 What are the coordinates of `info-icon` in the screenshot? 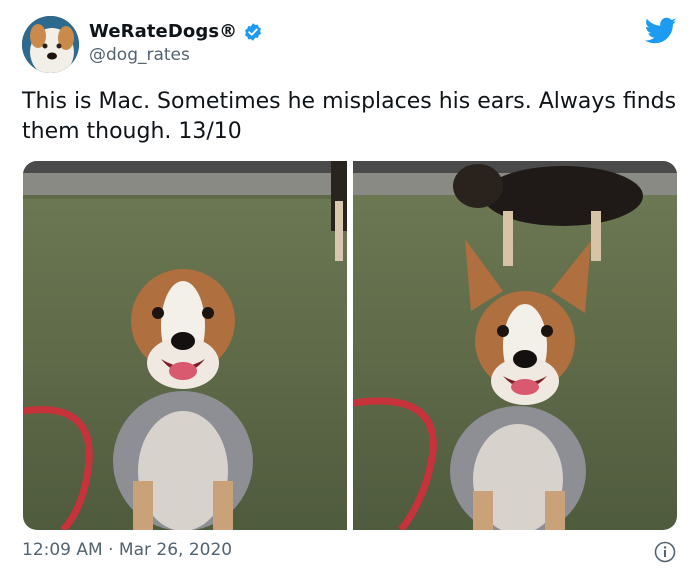 It's located at (665, 552).